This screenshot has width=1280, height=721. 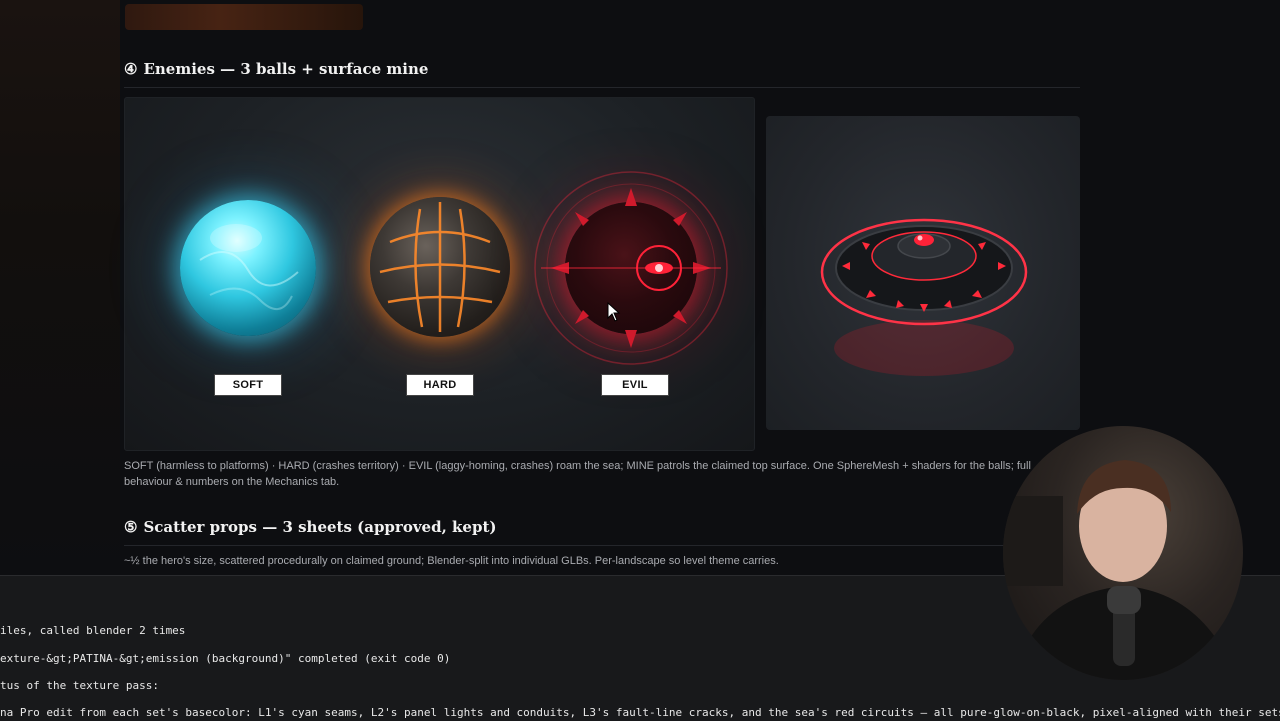 What do you see at coordinates (248, 268) in the screenshot?
I see `soft-ball-image` at bounding box center [248, 268].